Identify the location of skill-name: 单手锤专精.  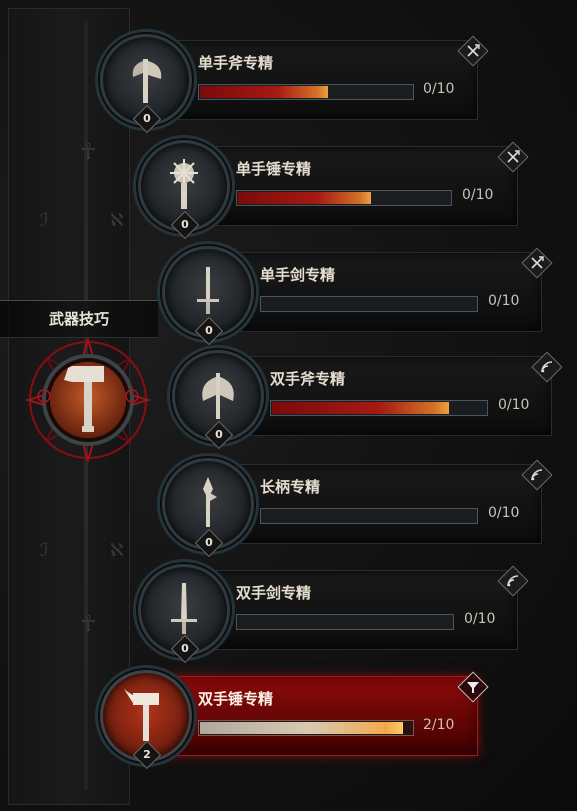
(274, 169).